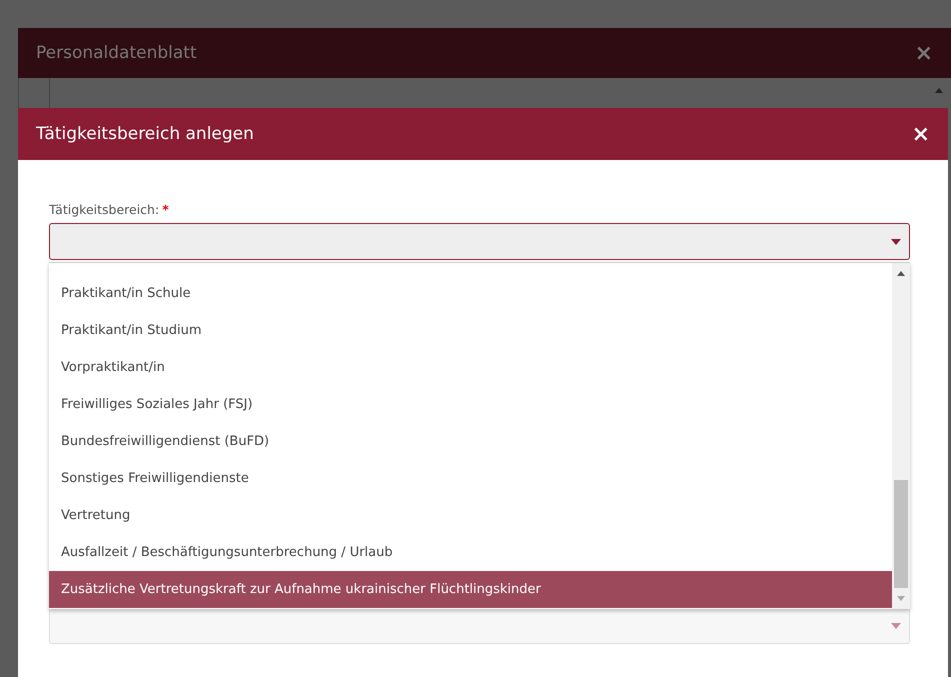 The height and width of the screenshot is (677, 951). Describe the element at coordinates (116, 53) in the screenshot. I see `dialog-title: Personaldatenblatt` at that location.